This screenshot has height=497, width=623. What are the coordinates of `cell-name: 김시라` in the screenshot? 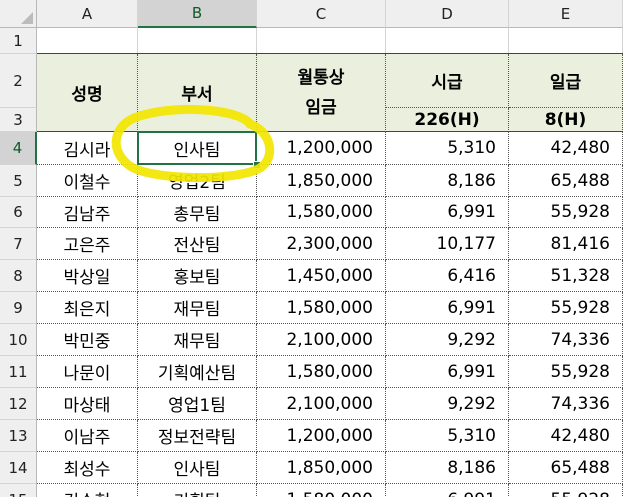 It's located at (87, 148).